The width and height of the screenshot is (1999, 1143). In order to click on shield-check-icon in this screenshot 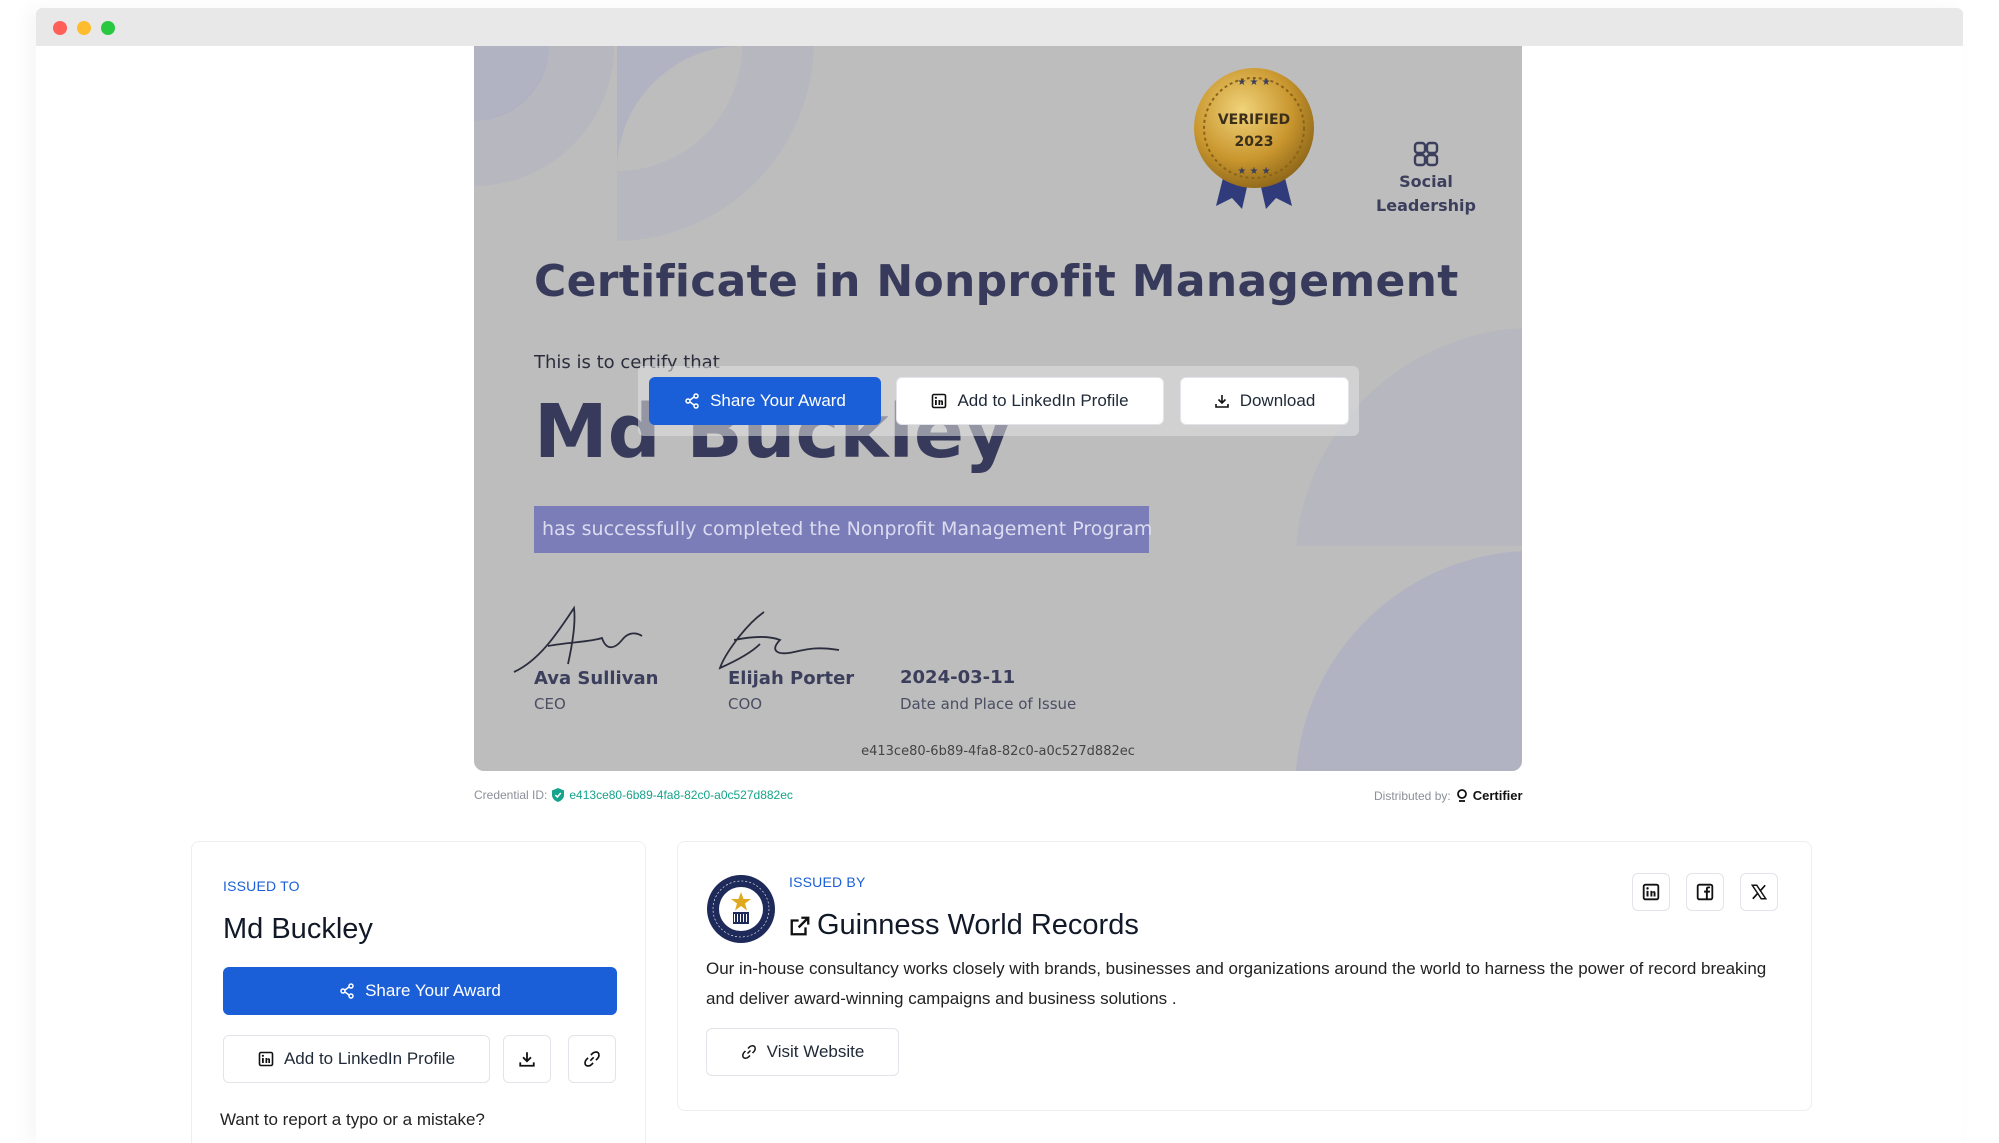, I will do `click(558, 795)`.